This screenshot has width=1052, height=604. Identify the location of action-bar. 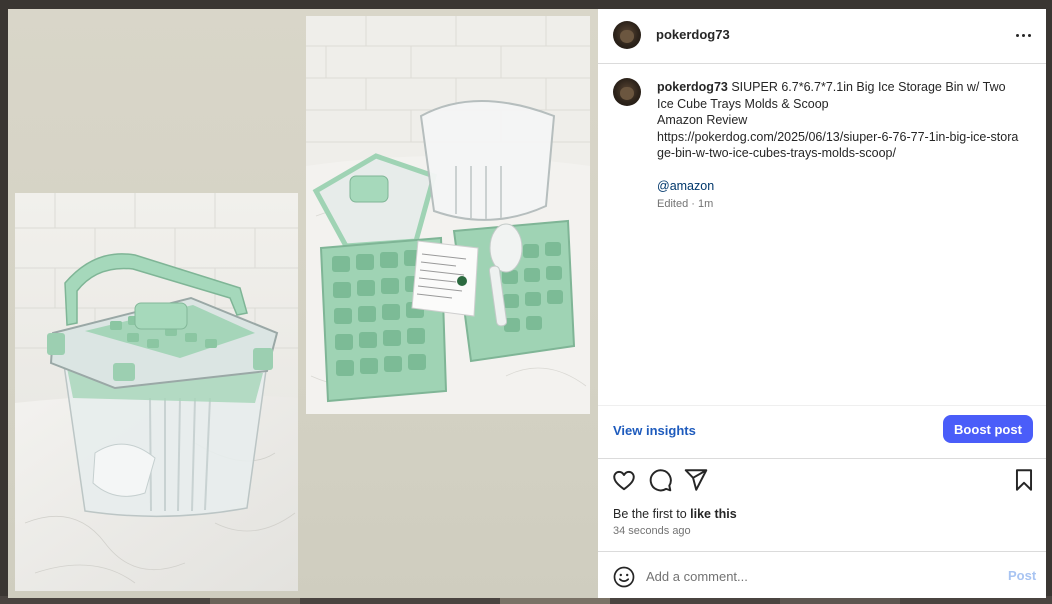
(822, 478).